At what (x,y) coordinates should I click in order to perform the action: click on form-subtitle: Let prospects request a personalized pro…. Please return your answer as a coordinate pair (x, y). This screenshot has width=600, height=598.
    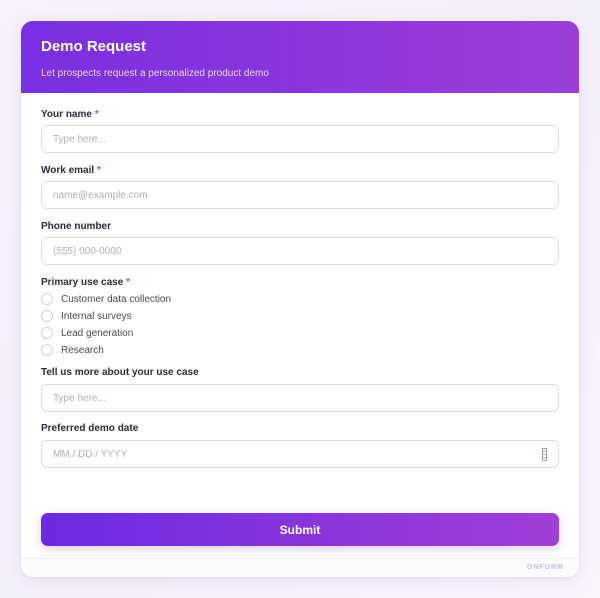
    Looking at the image, I should click on (155, 73).